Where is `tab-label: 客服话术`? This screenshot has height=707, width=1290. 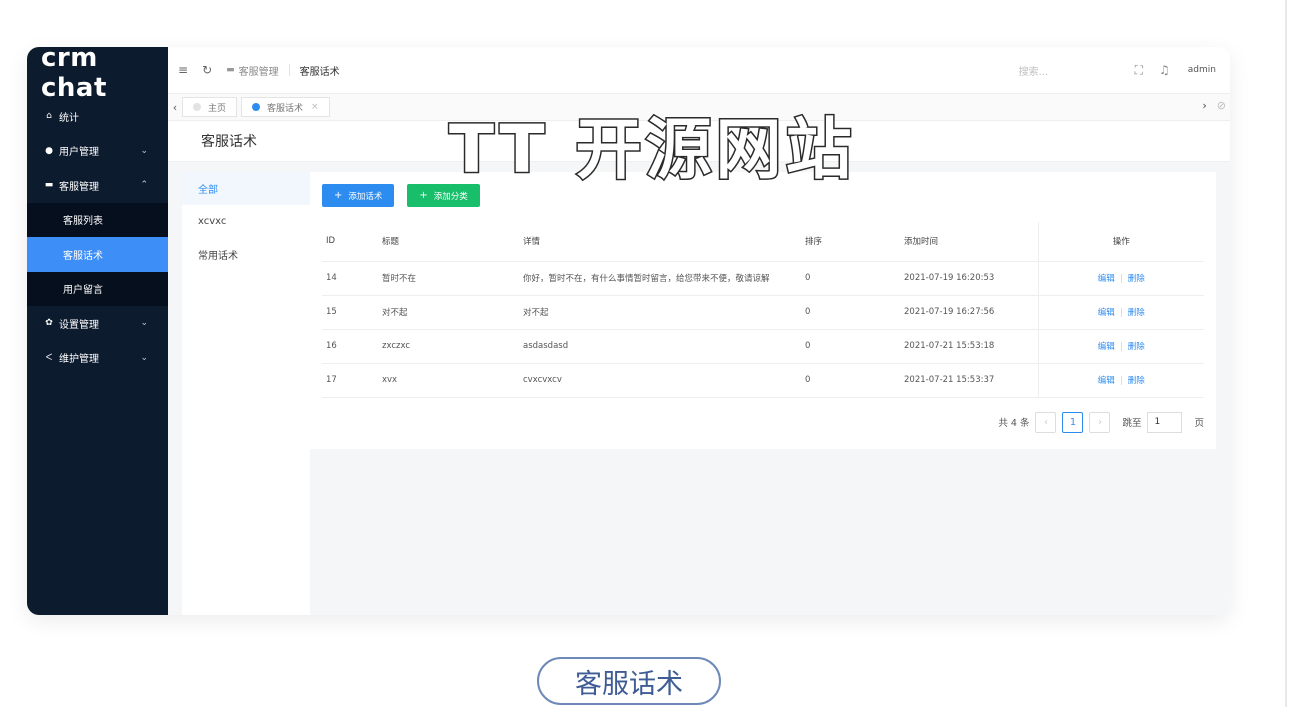 tab-label: 客服话术 is located at coordinates (285, 108).